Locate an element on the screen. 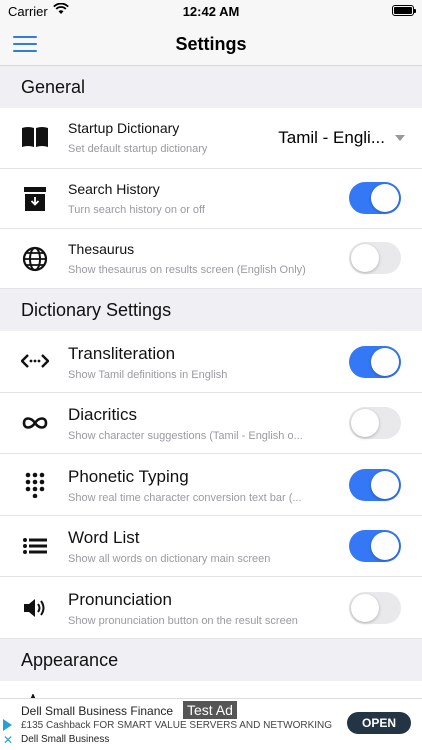 The width and height of the screenshot is (422, 750). diacritics-label: Diacritics is located at coordinates (102, 414).